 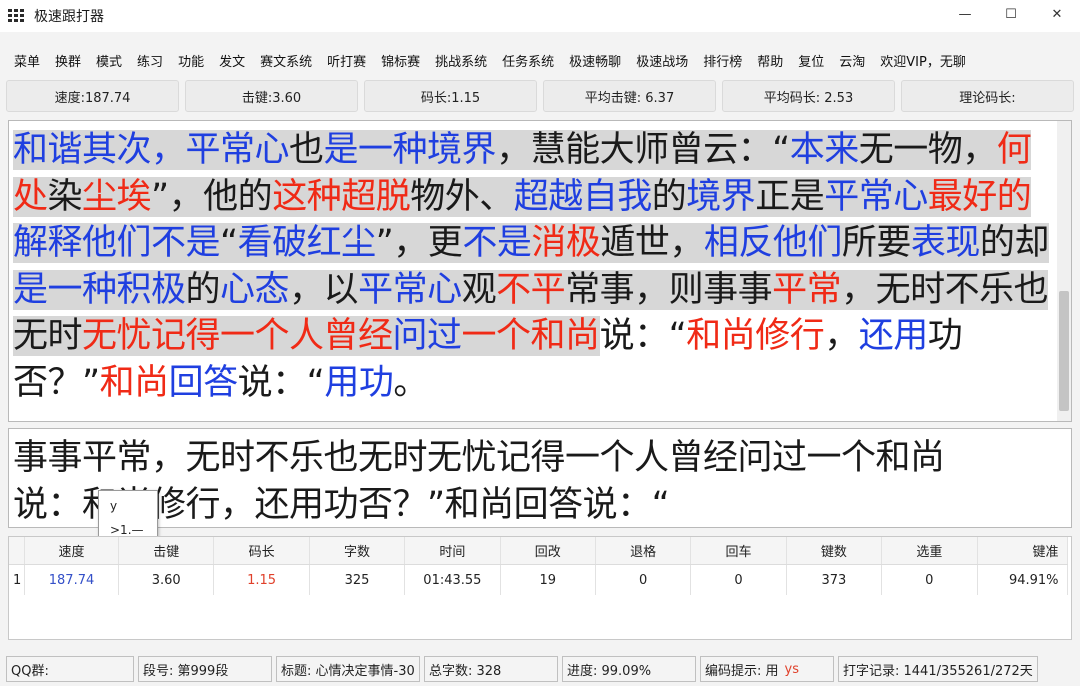 What do you see at coordinates (286, 60) in the screenshot?
I see `menu-item-race-system: 赛文系统` at bounding box center [286, 60].